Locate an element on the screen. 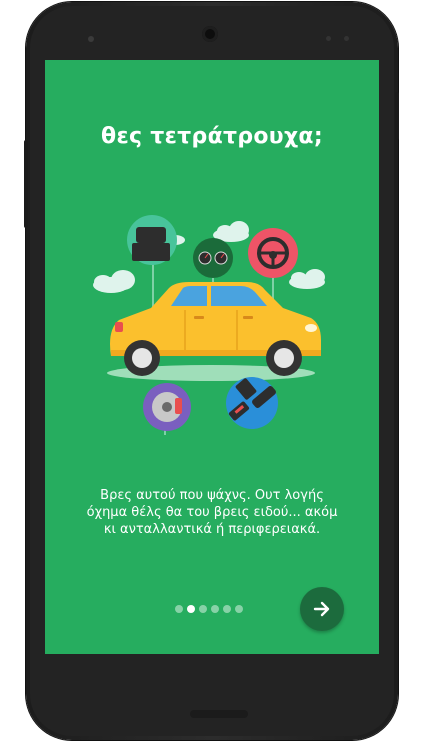  yellow-car is located at coordinates (215, 329).